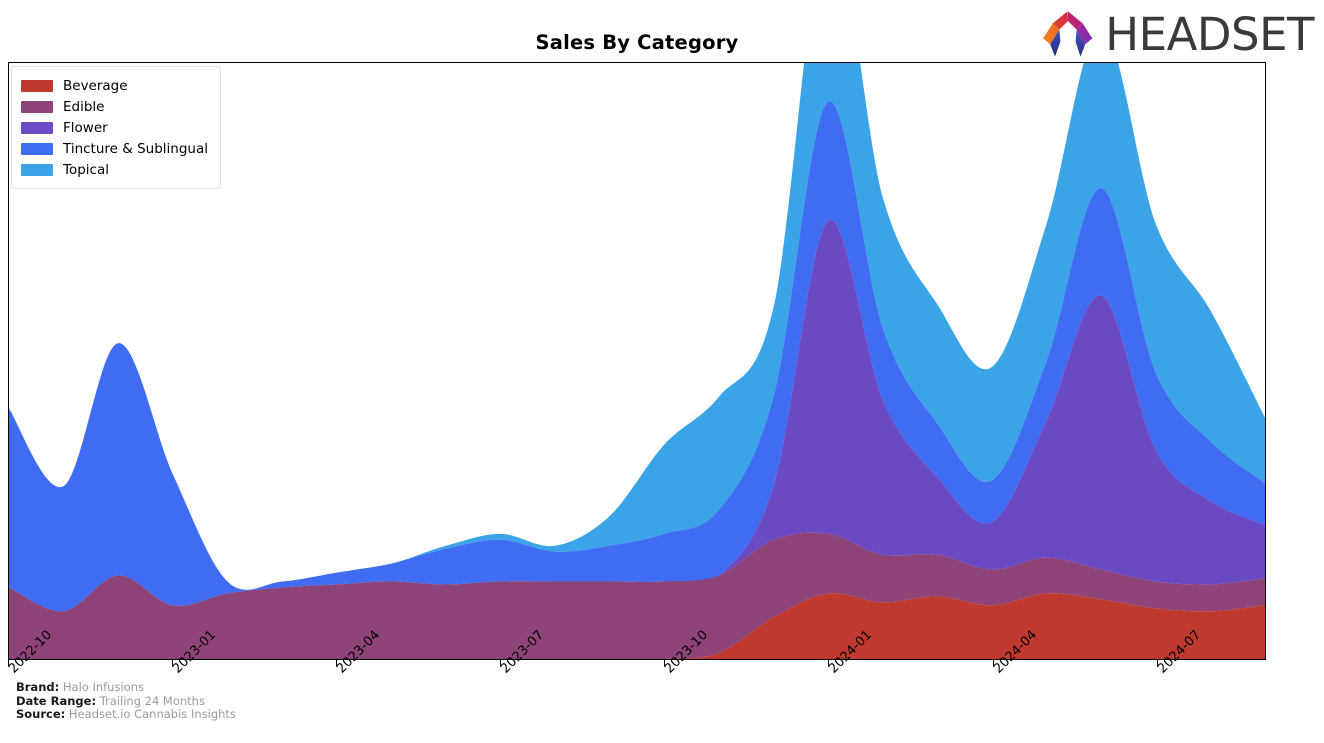  Describe the element at coordinates (41, 714) in the screenshot. I see `footnote-key: Source:` at that location.